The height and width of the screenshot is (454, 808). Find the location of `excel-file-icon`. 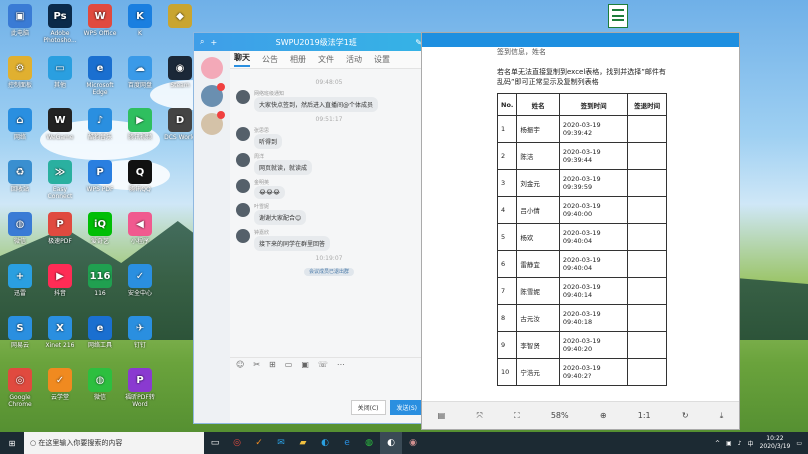

excel-file-icon is located at coordinates (618, 16).